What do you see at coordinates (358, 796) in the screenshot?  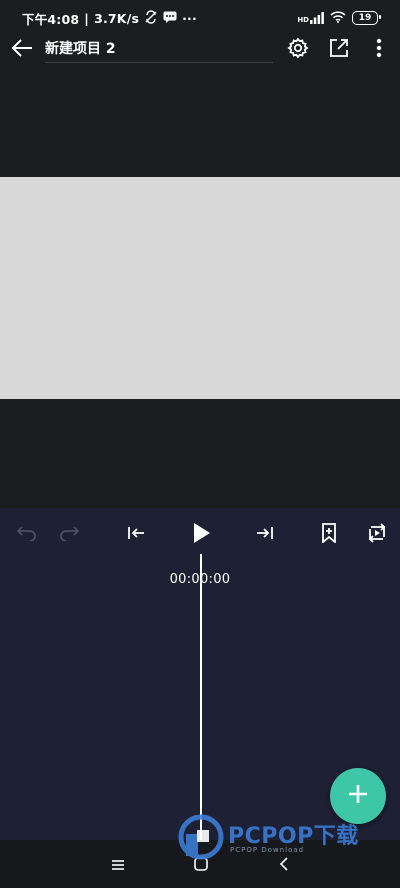 I see `plus-icon` at bounding box center [358, 796].